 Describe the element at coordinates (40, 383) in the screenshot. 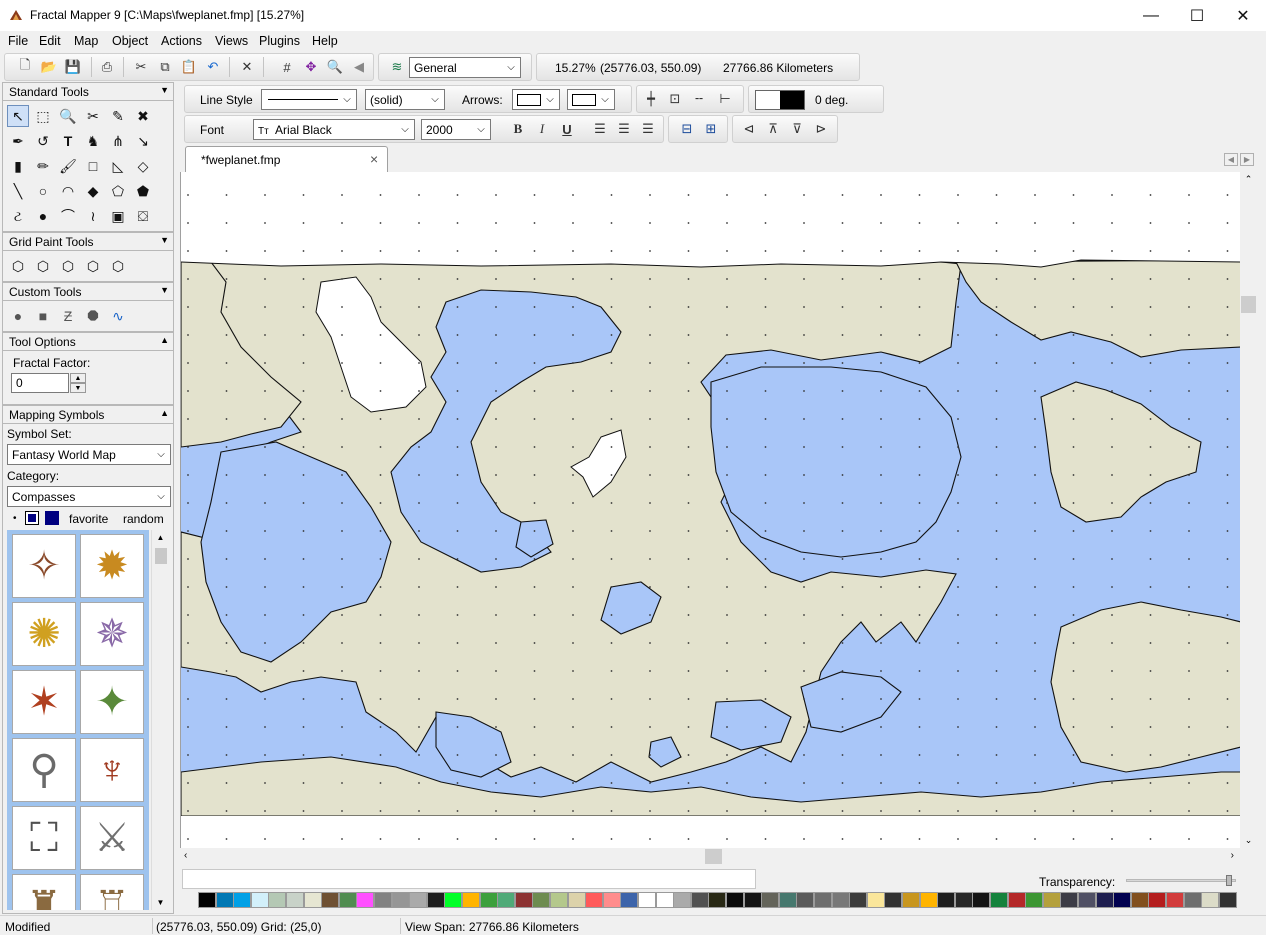

I see `fractal-factor-input: 0` at that location.